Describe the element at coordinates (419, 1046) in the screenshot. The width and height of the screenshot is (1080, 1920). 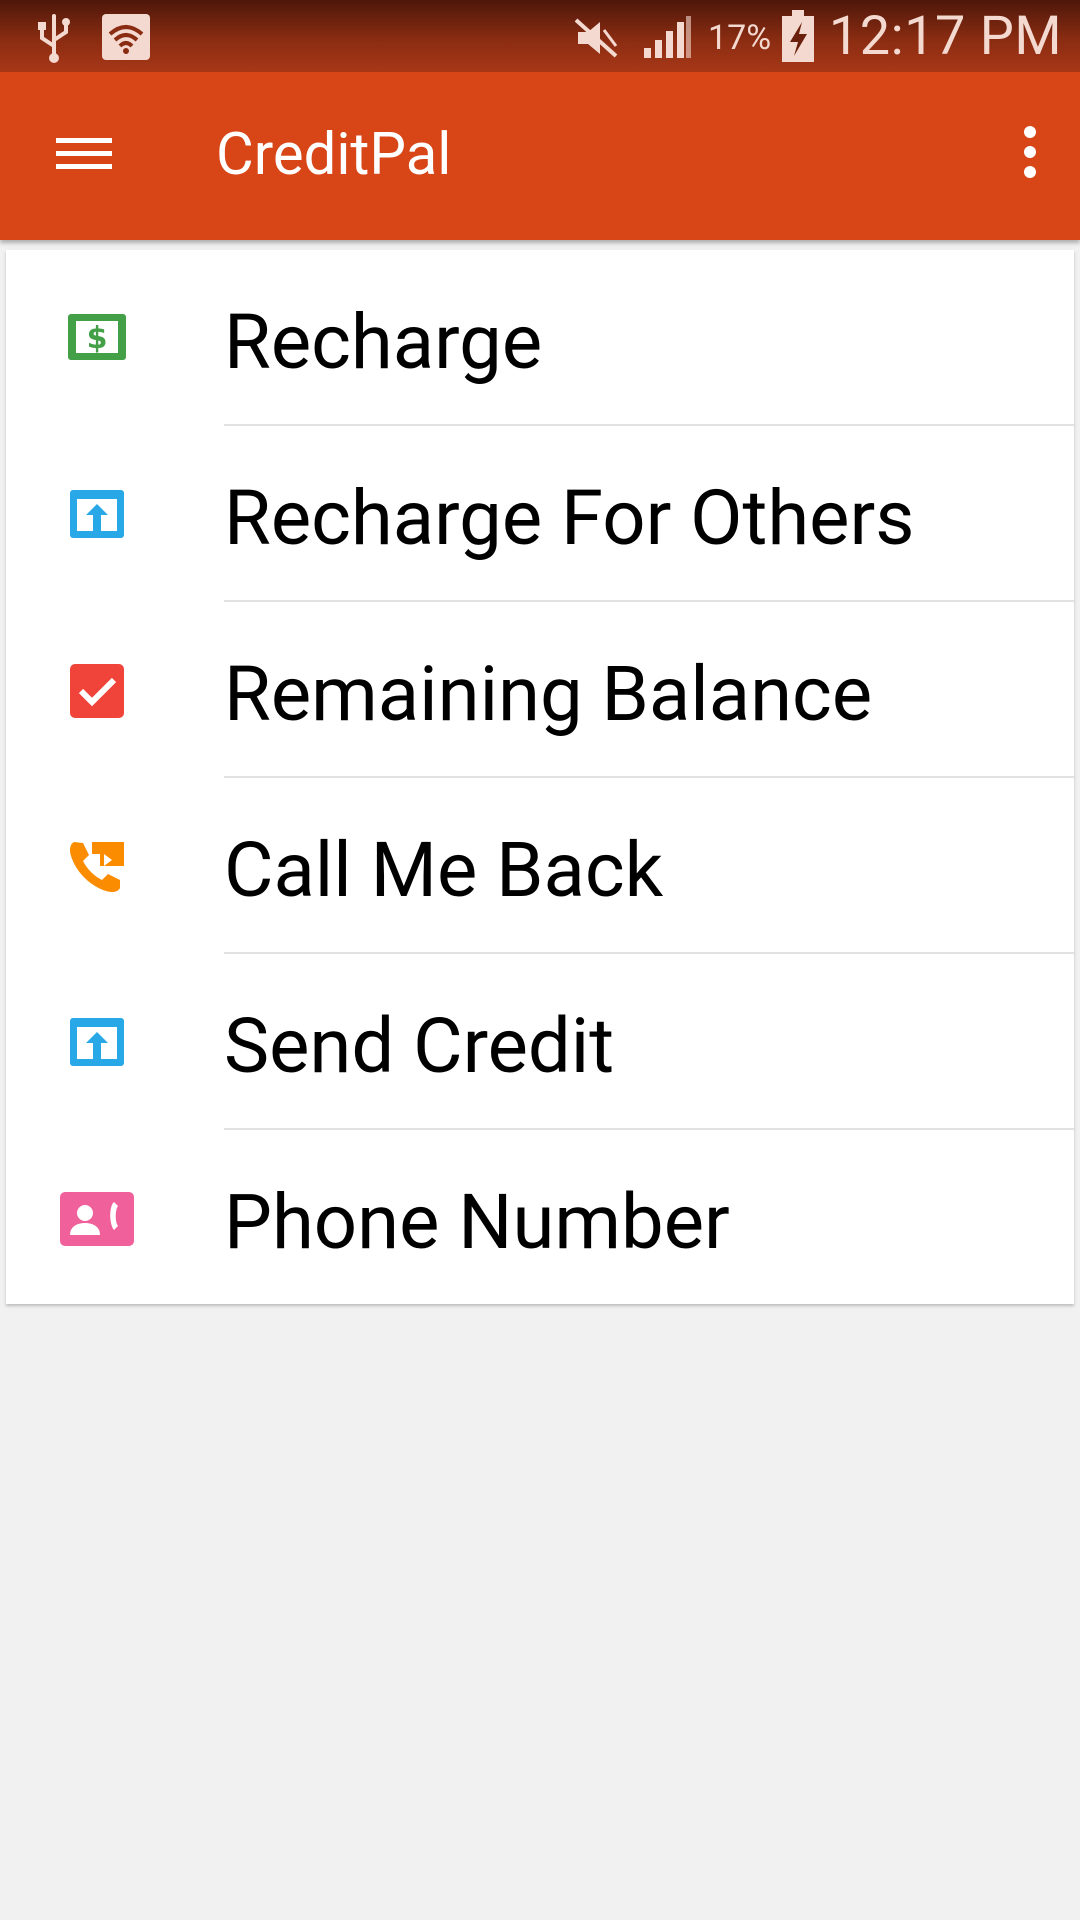
I see `menu-item-label: Send Credit` at that location.